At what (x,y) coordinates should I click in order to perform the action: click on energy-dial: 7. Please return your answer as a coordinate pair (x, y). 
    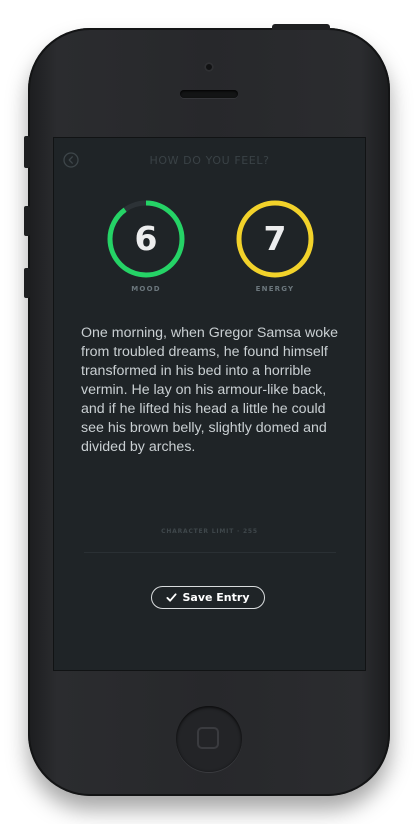
    Looking at the image, I should click on (275, 239).